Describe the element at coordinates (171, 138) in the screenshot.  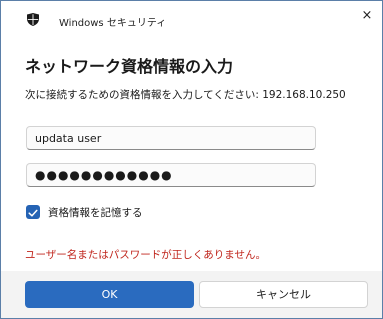
I see `username-input` at that location.